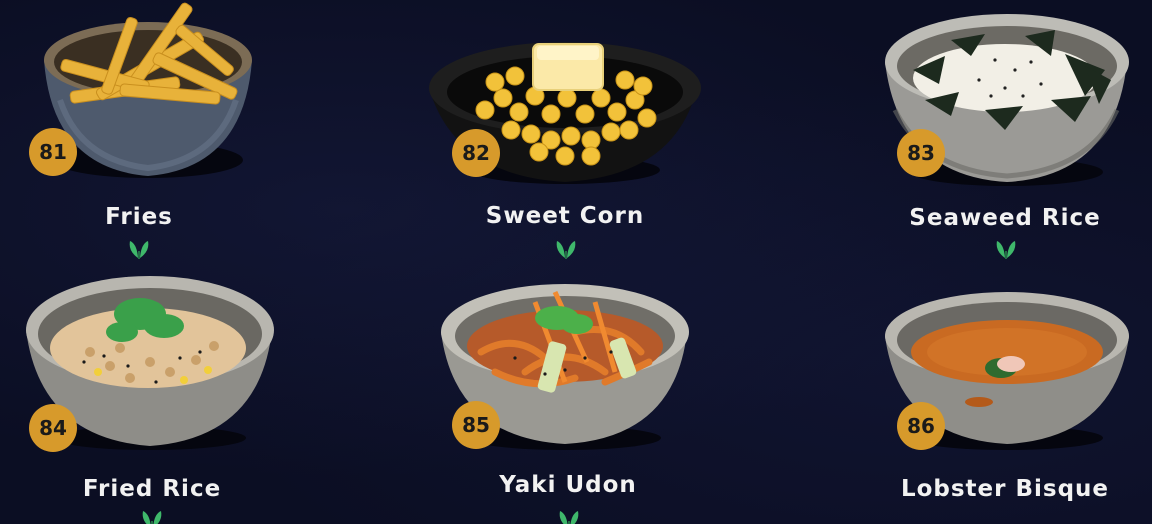 Image resolution: width=1152 pixels, height=524 pixels. I want to click on item-number-badge: 82, so click(476, 153).